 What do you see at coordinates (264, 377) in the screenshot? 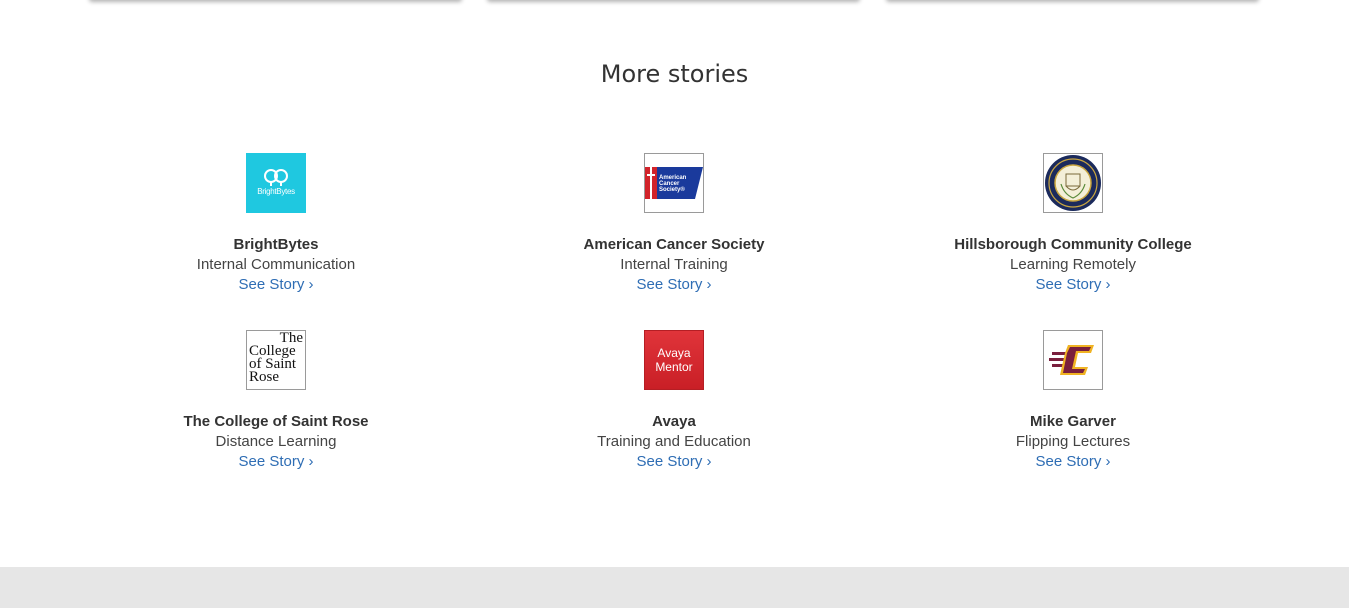
I see `rose-logo-line: Rose` at bounding box center [264, 377].